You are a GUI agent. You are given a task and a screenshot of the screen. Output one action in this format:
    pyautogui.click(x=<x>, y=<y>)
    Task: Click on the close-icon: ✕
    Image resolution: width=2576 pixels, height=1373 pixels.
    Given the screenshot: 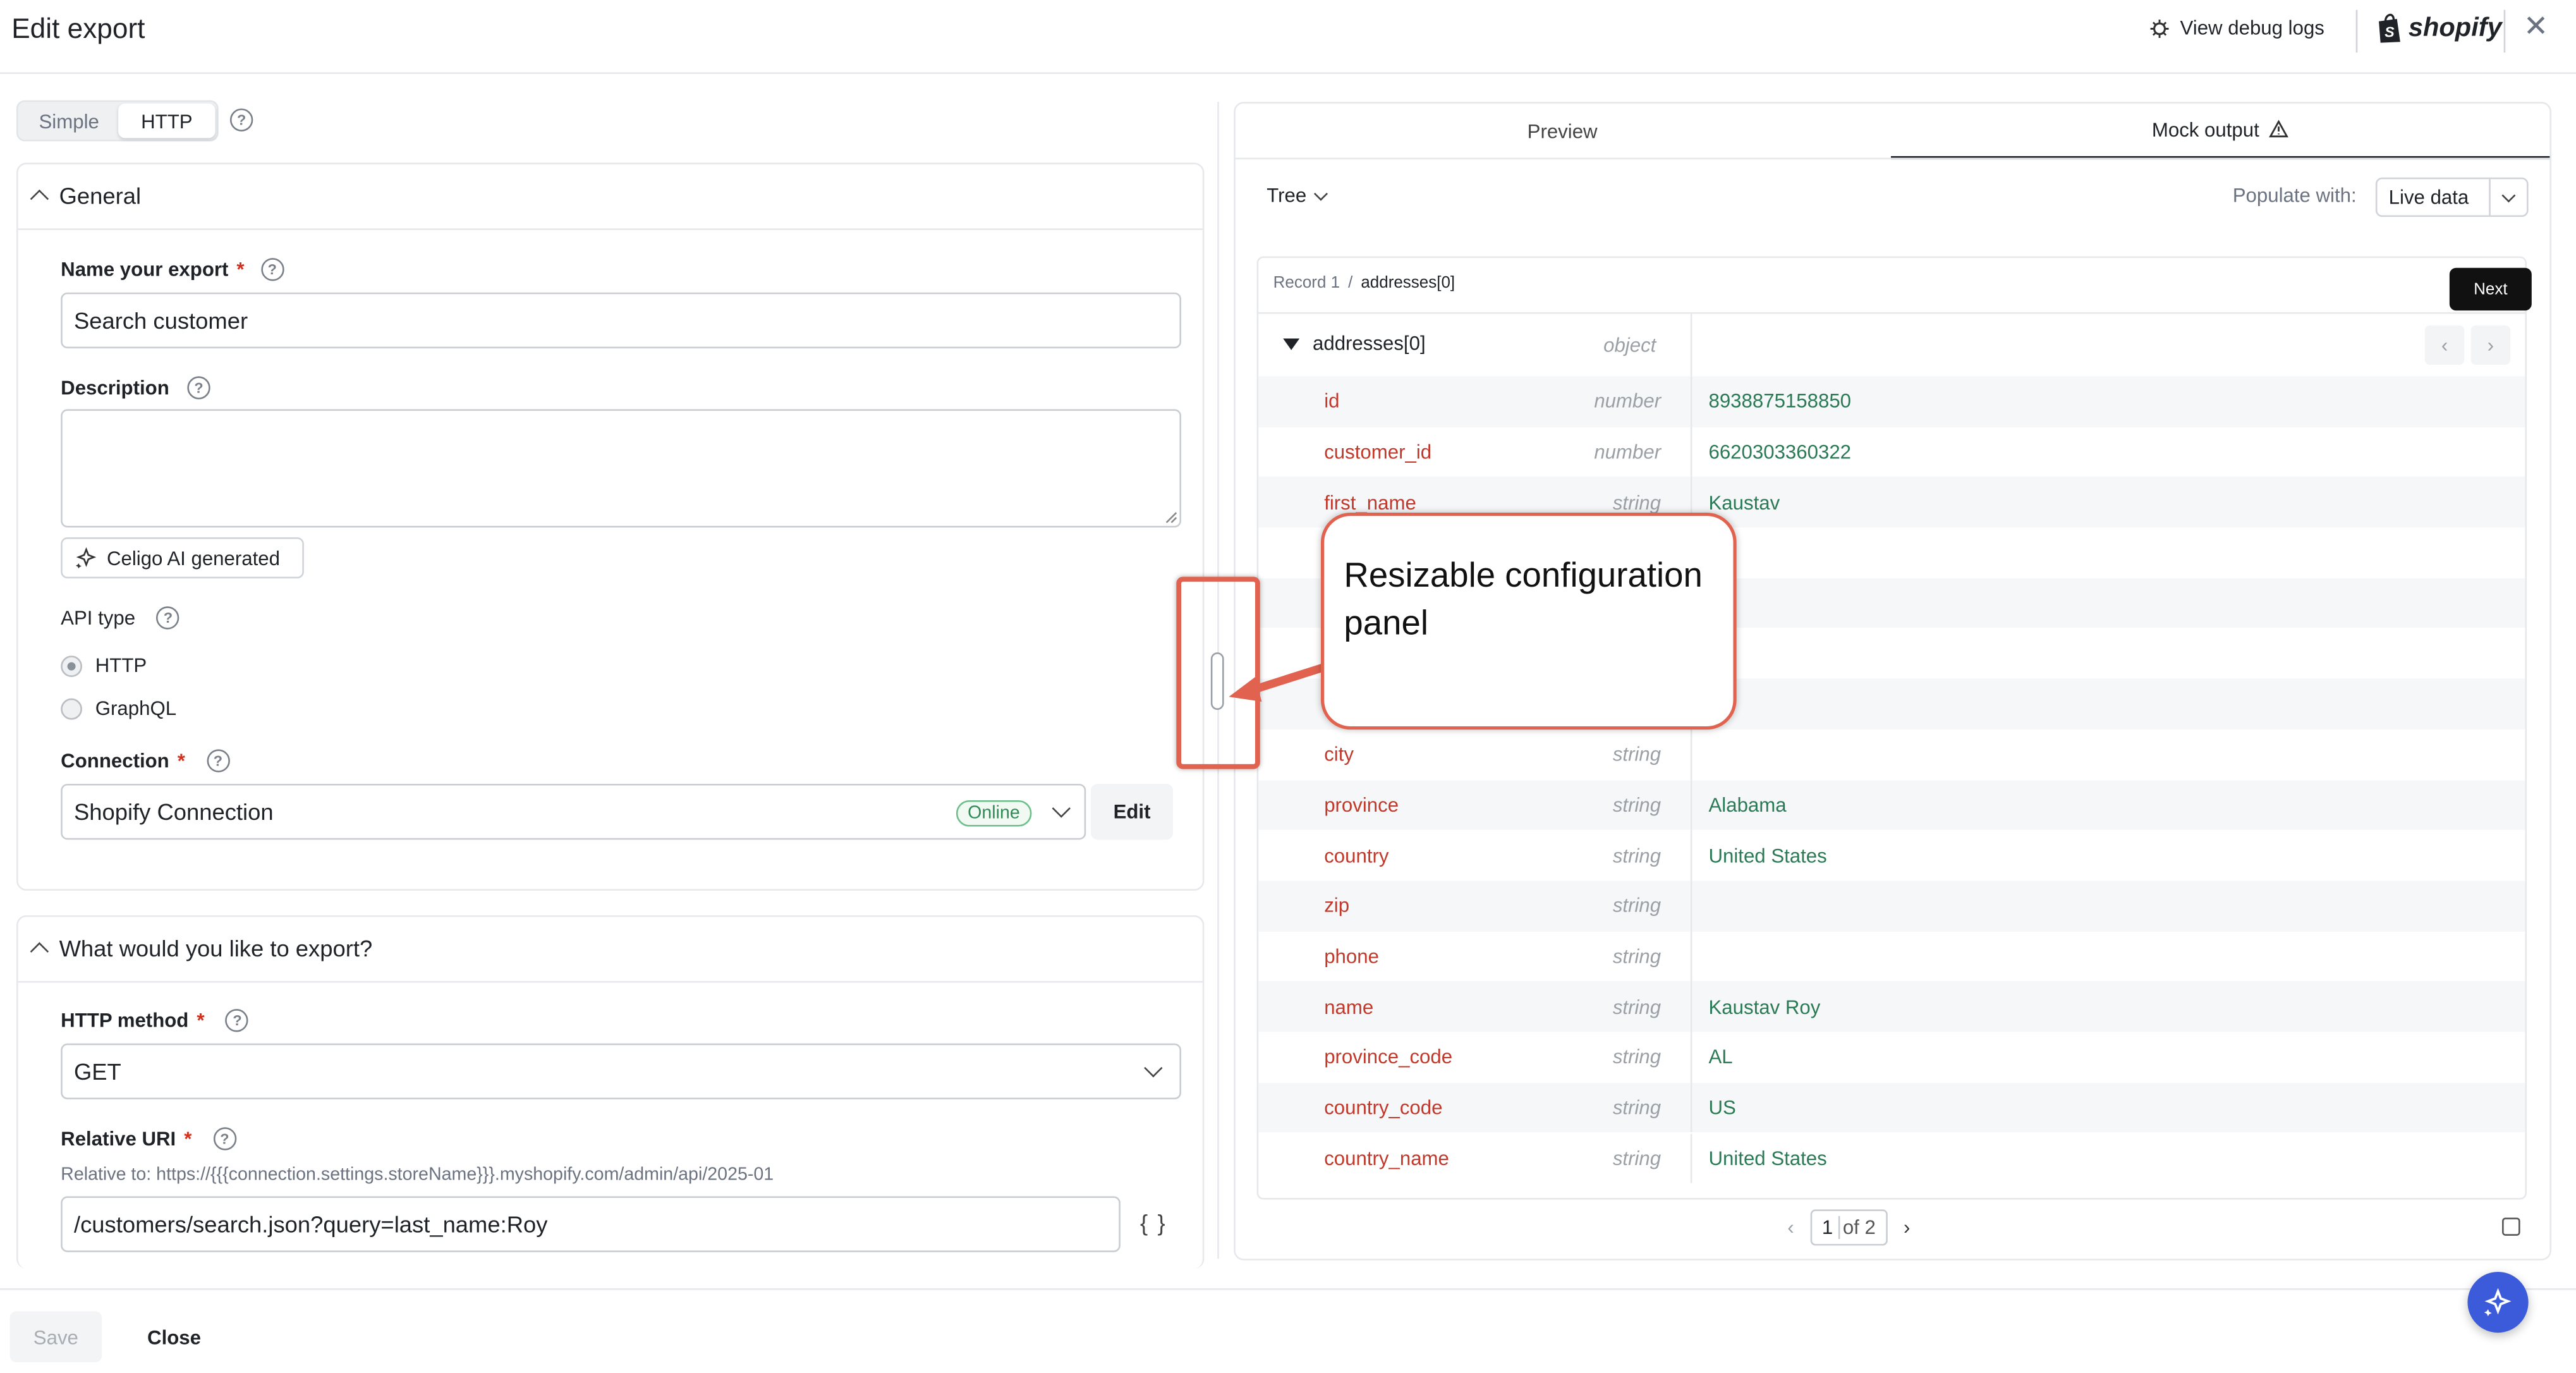 What is the action you would take?
    pyautogui.click(x=2536, y=27)
    